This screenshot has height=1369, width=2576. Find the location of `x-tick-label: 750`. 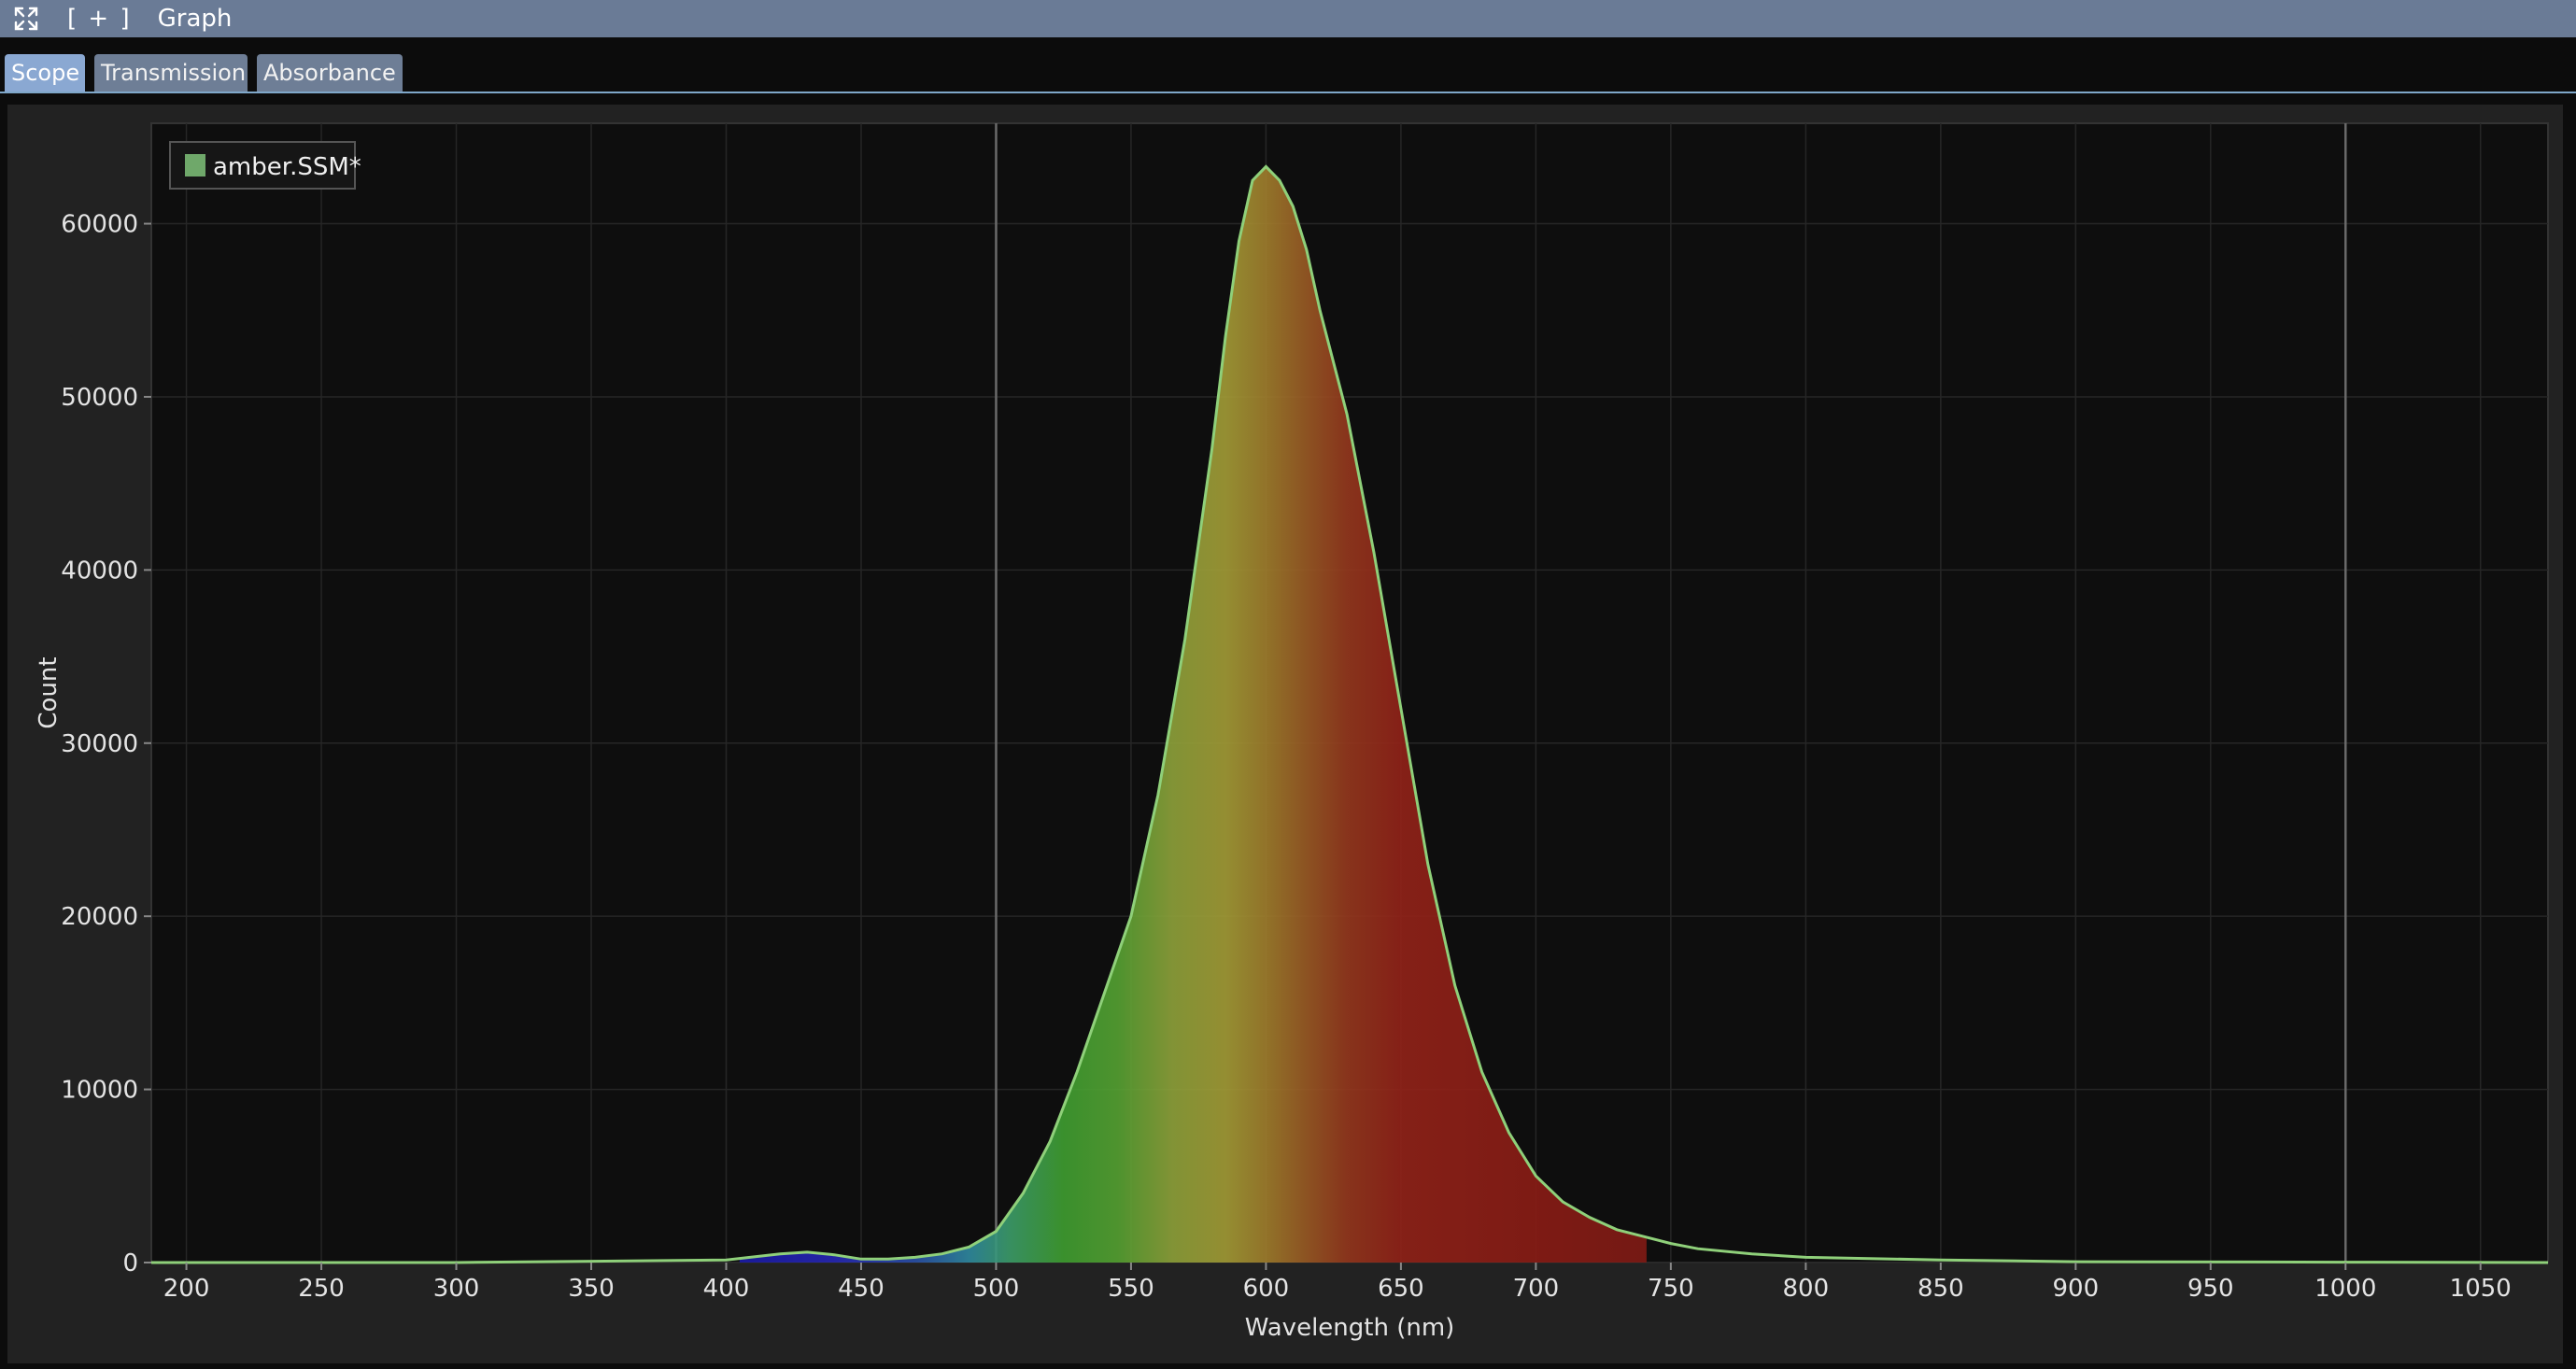

x-tick-label: 750 is located at coordinates (1671, 1289).